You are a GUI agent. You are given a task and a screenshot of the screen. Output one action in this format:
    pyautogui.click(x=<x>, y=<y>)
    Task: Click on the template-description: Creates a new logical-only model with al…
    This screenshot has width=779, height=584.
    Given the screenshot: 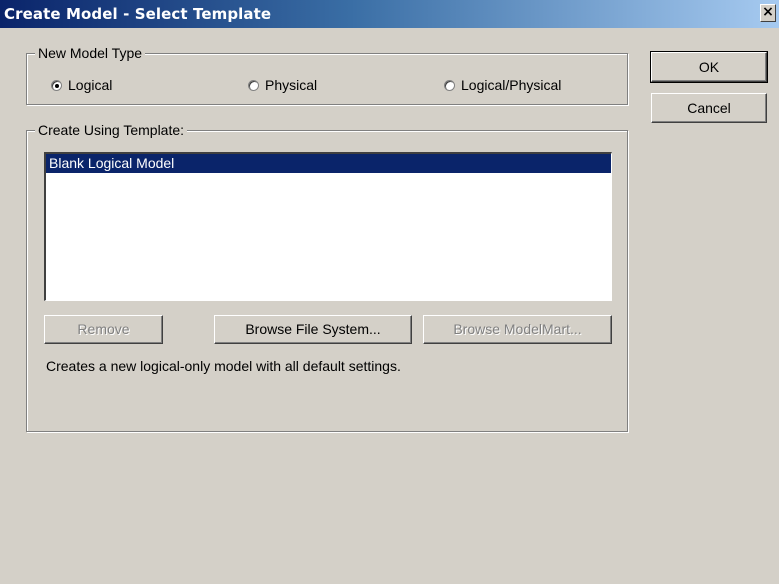 What is the action you would take?
    pyautogui.click(x=223, y=366)
    